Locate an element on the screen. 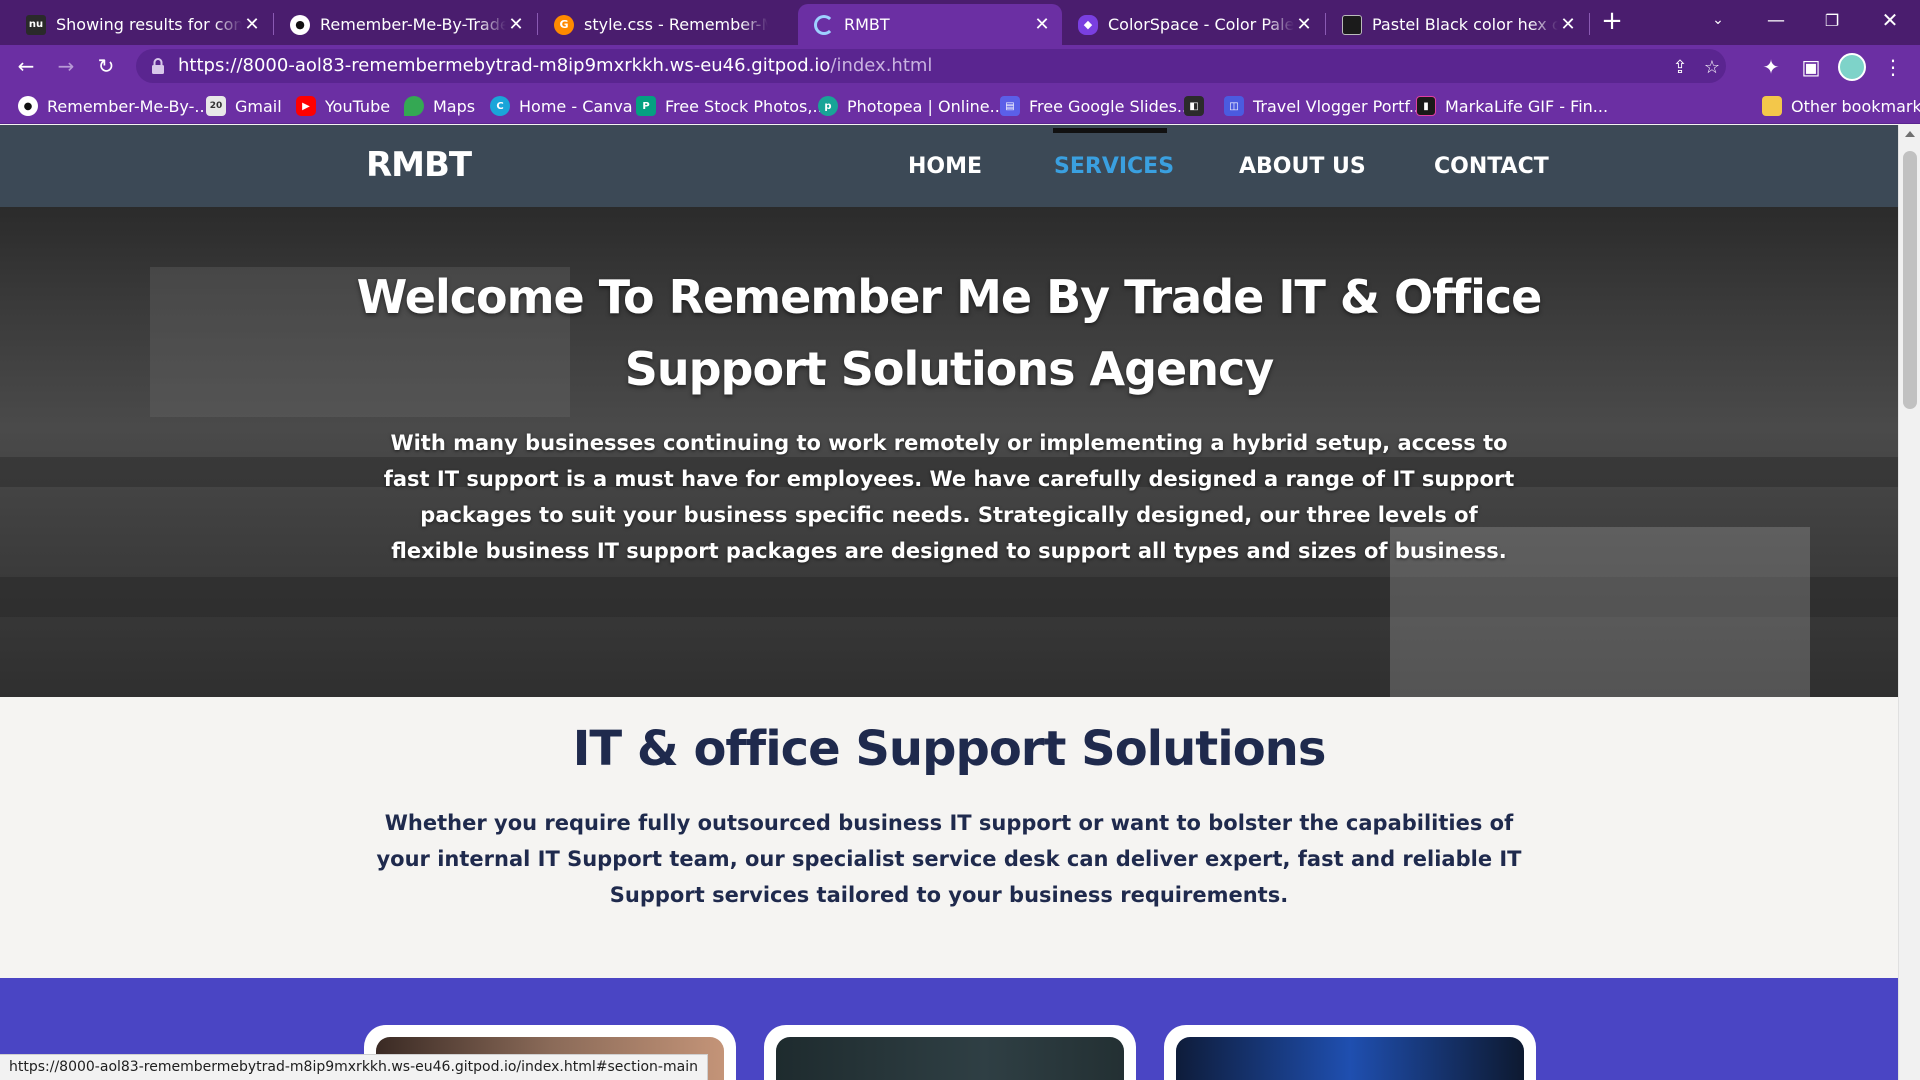  minimize-button: — is located at coordinates (1776, 20).